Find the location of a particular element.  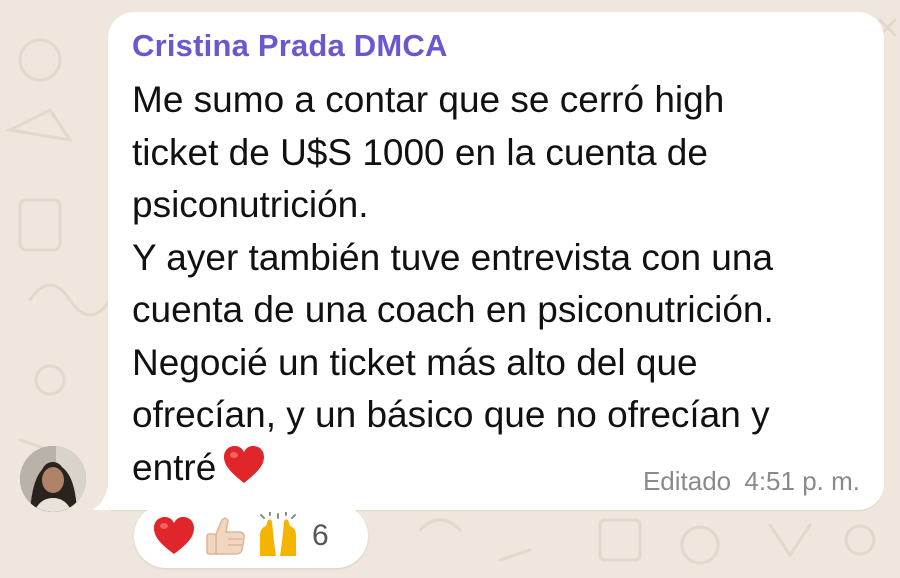

message-line: Y ayer también tuve entrevista con una is located at coordinates (453, 257).